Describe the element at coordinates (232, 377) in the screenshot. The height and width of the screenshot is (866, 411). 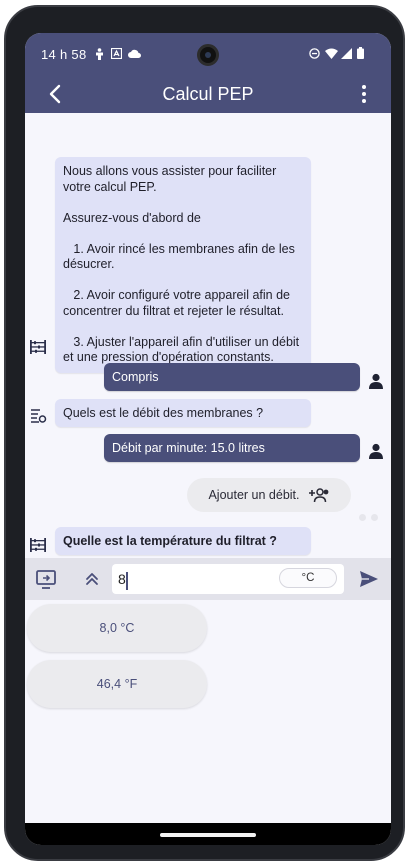
I see `user-message-ack: Compris` at that location.